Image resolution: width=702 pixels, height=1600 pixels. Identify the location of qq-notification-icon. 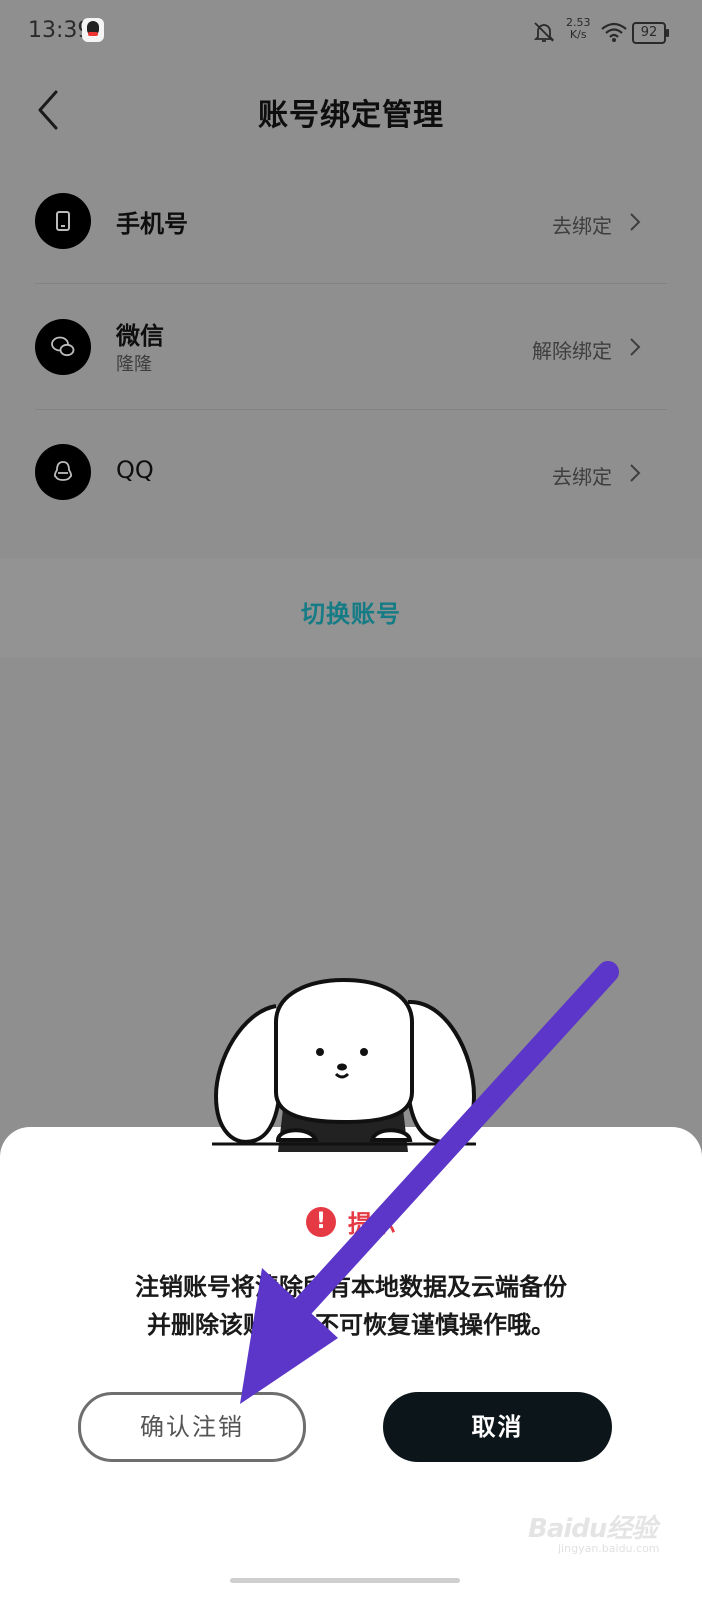
(93, 30).